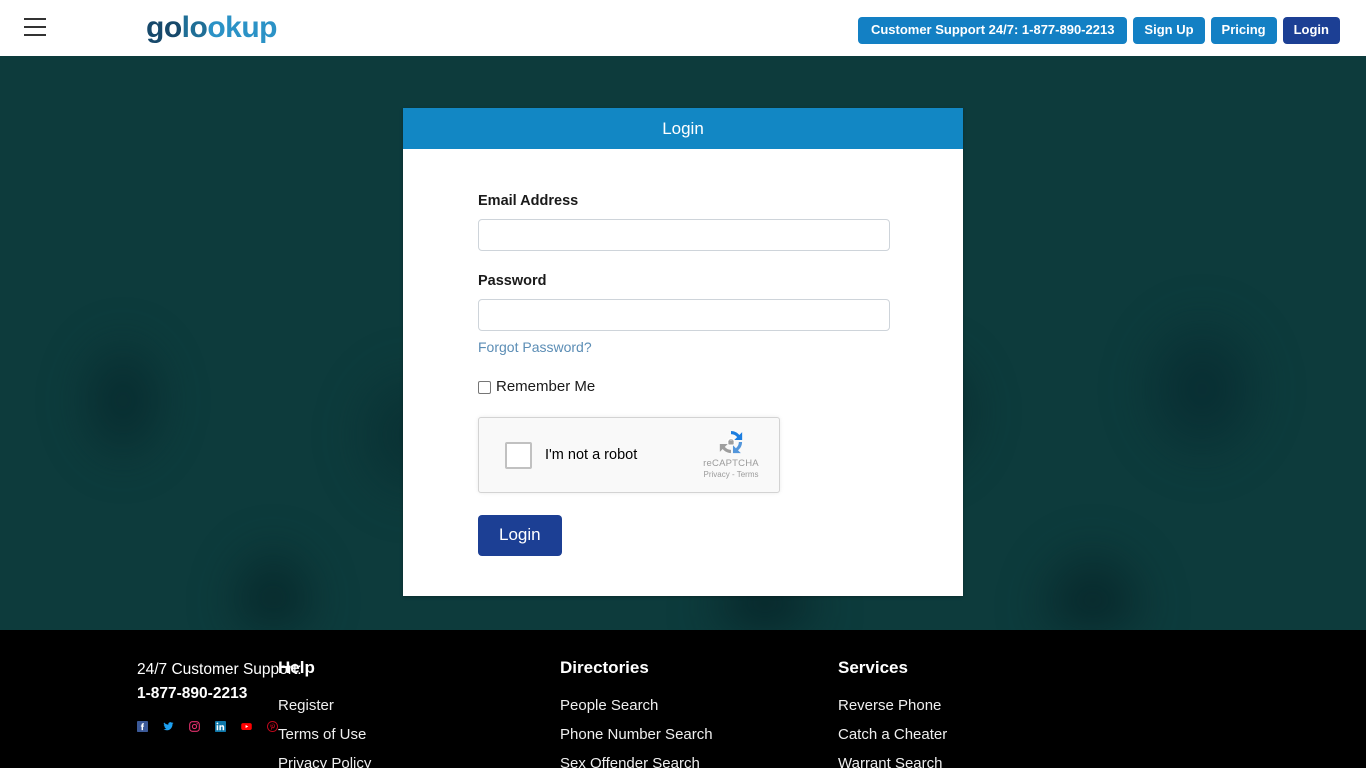 This screenshot has width=1366, height=768. What do you see at coordinates (1169, 30) in the screenshot?
I see `sign-up-button: Sign Up` at bounding box center [1169, 30].